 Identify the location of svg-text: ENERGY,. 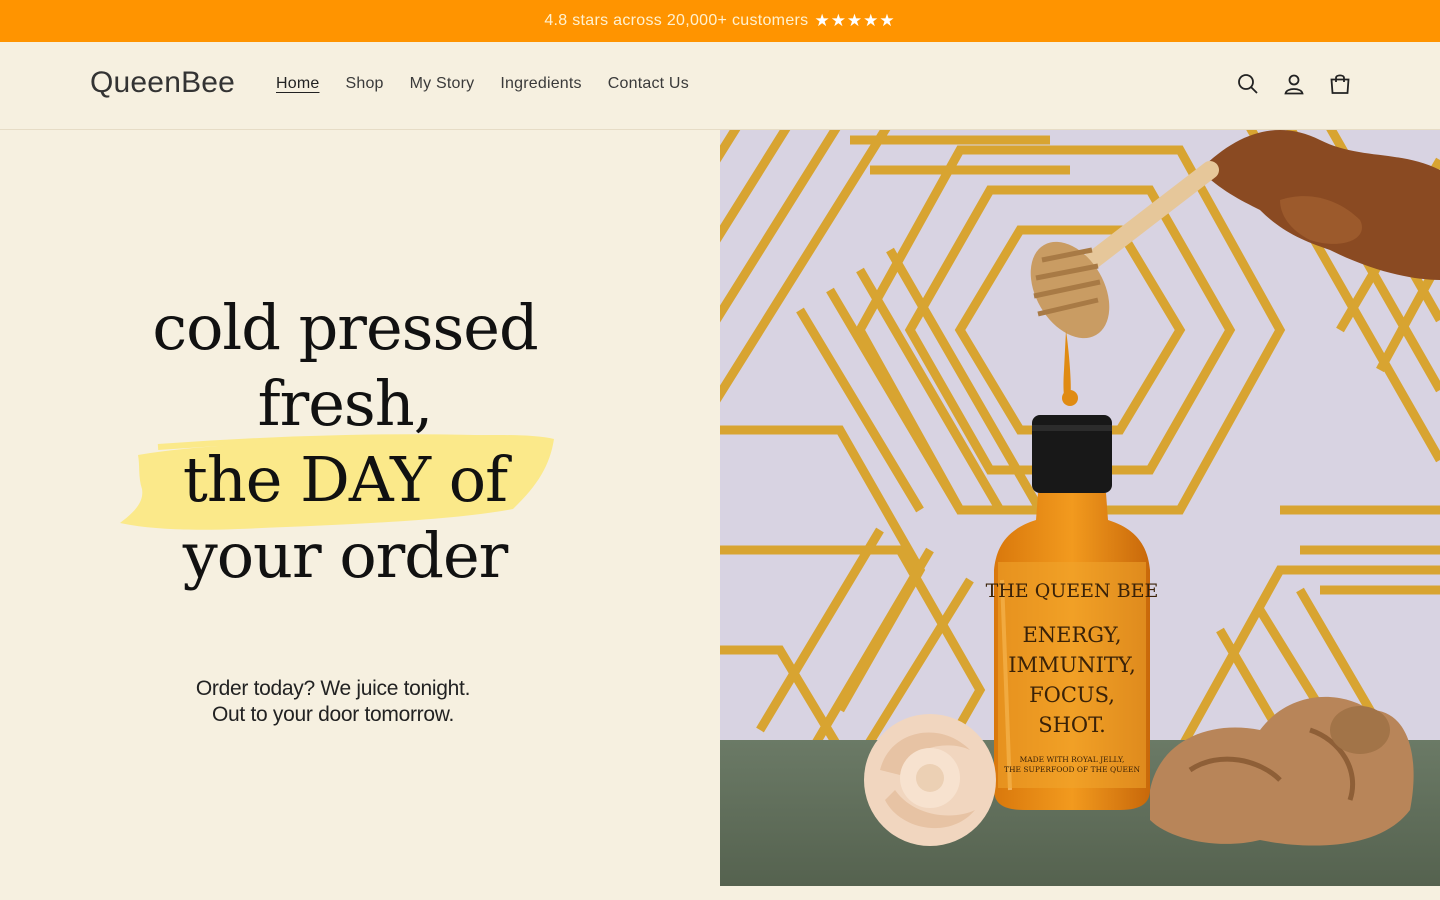
(1071, 635).